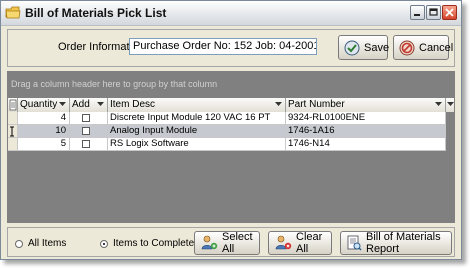 This screenshot has width=470, height=268. What do you see at coordinates (62, 104) in the screenshot?
I see `quantity-filter-icon` at bounding box center [62, 104].